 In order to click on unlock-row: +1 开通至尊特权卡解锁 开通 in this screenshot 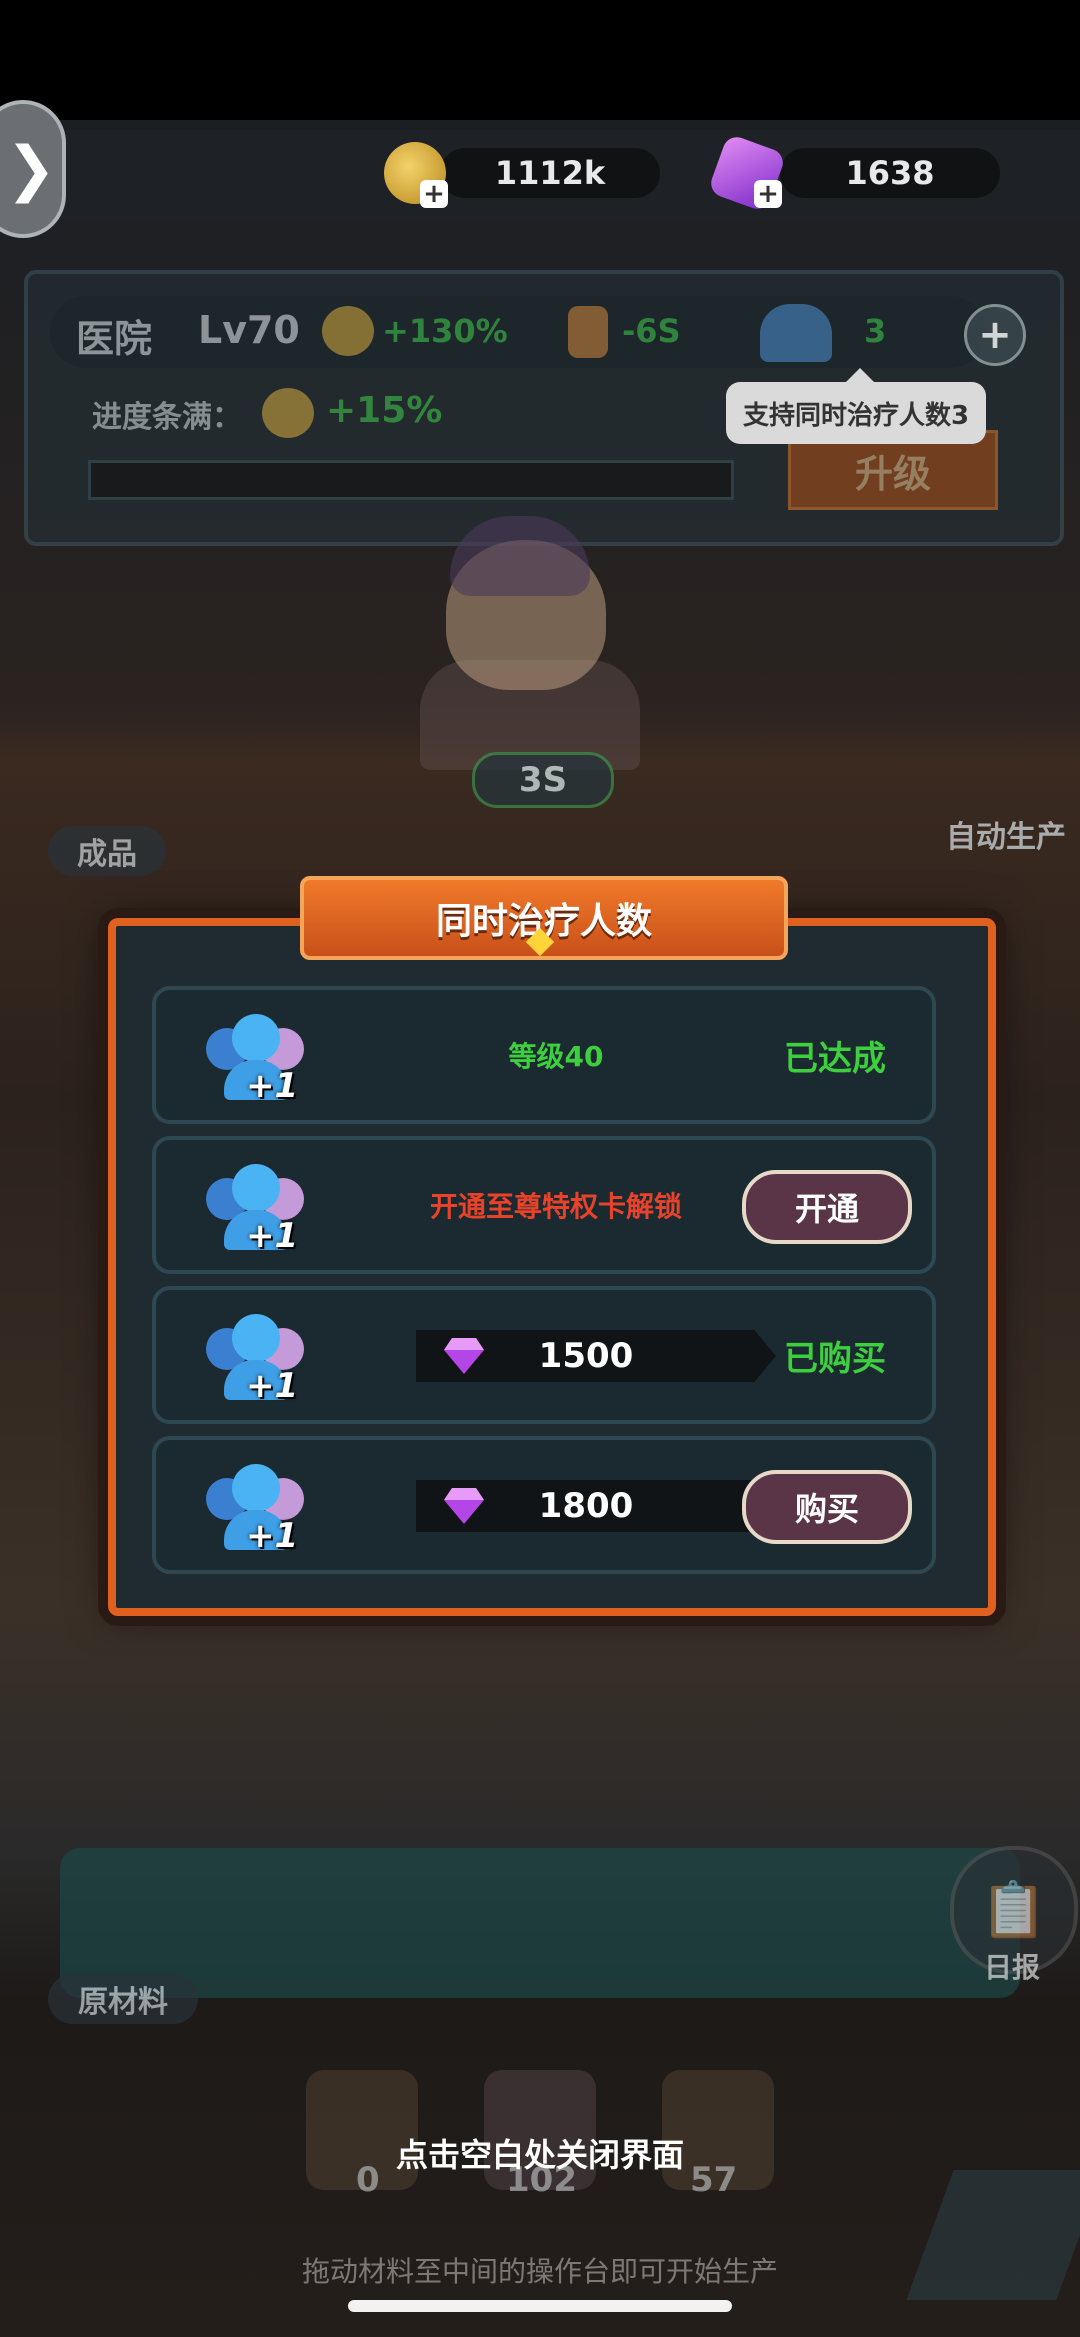, I will do `click(544, 1205)`.